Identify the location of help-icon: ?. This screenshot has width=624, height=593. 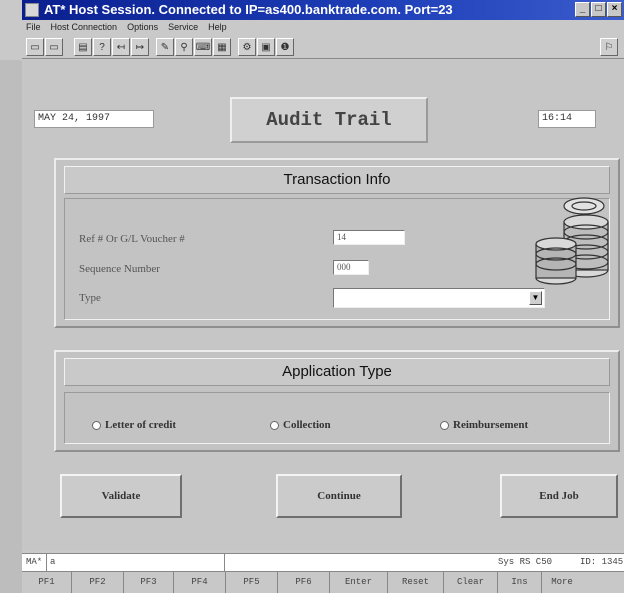
(102, 47).